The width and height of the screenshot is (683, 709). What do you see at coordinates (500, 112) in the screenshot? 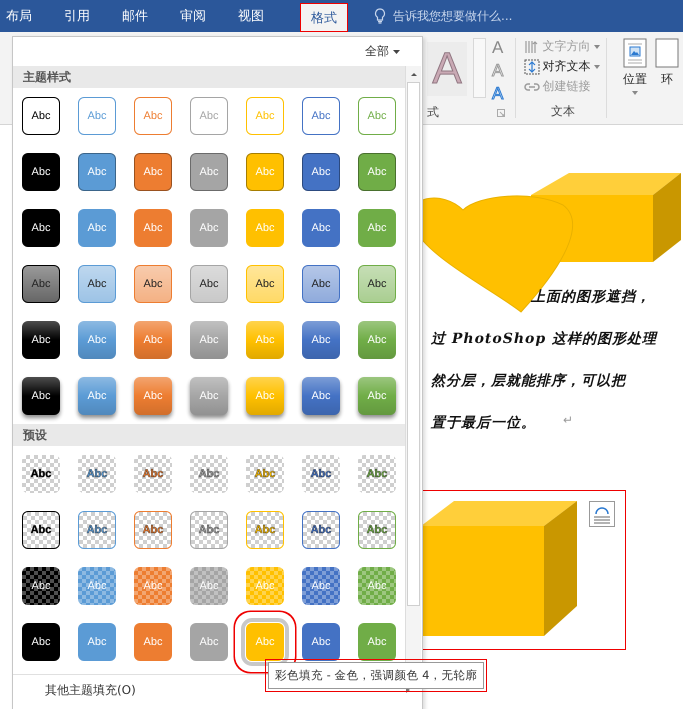
I see `dialog-launcher-icon` at bounding box center [500, 112].